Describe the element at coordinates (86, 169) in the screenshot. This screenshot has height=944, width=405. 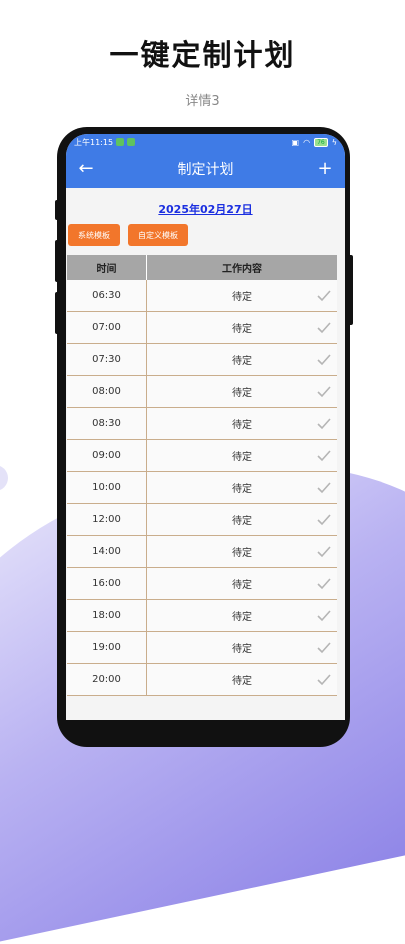
I see `back-arrow-icon: ←` at that location.